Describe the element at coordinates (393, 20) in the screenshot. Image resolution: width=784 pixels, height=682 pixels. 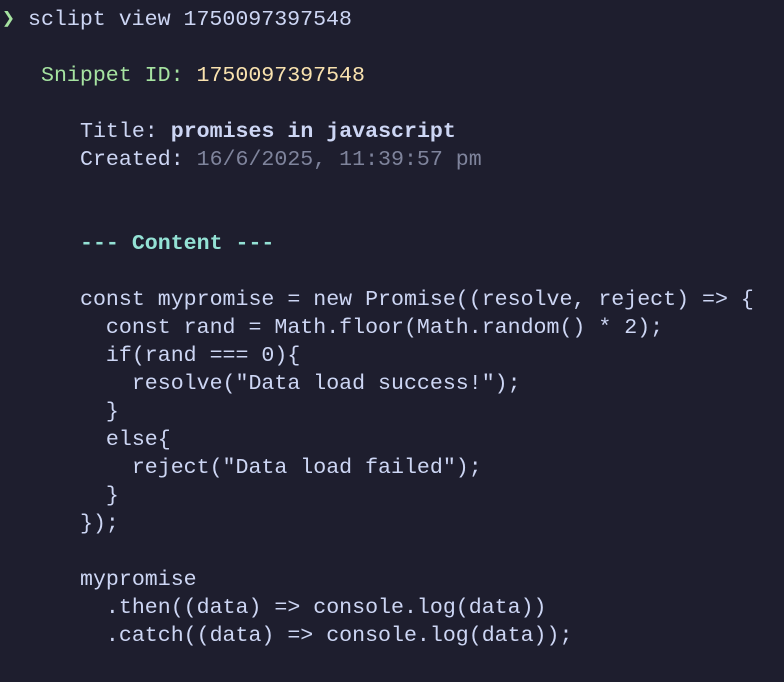
I see `command-line: ❯ sclipt view 1750097397548` at that location.